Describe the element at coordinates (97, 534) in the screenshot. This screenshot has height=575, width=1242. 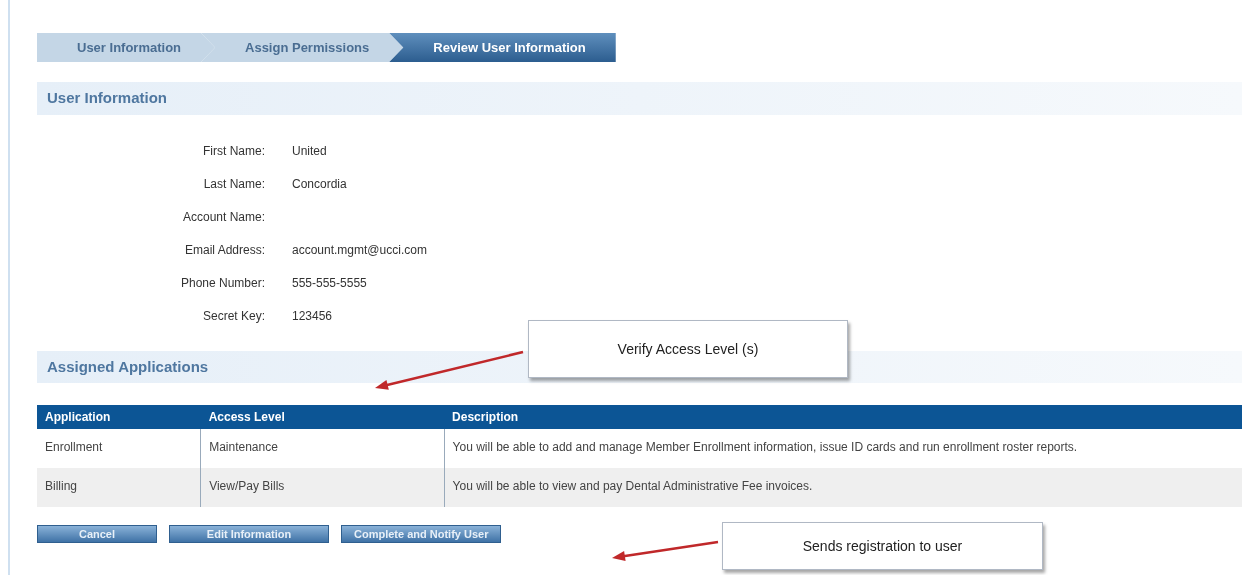
I see `action-button: Cancel` at that location.